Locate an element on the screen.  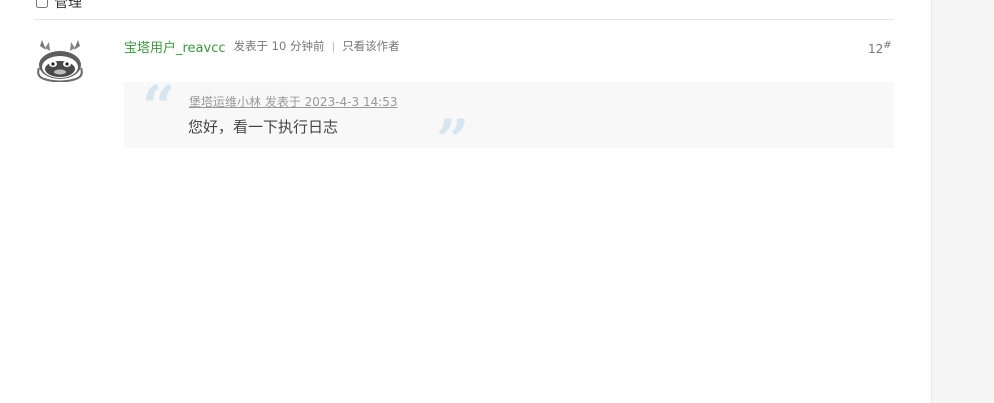
close-quote-icon: ” is located at coordinates (453, 141).